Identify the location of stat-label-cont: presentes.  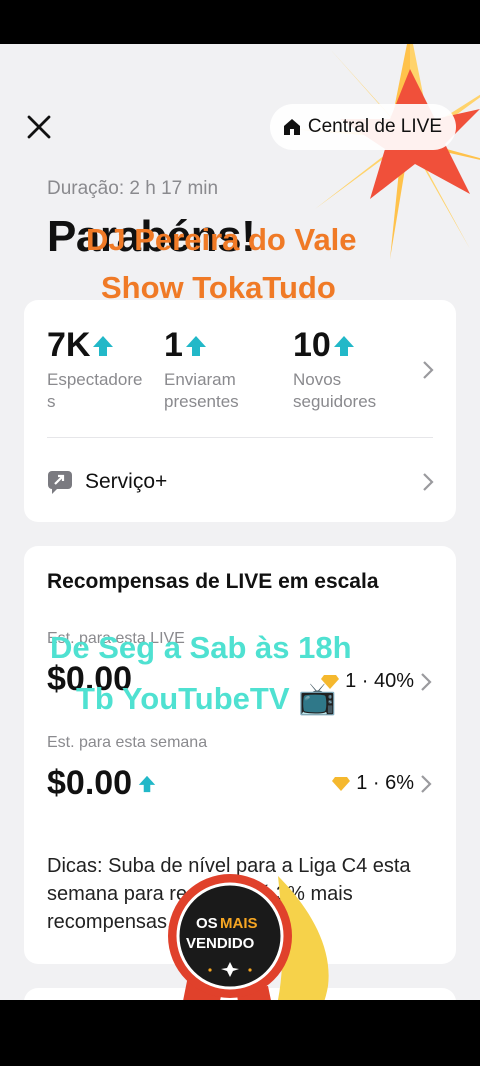
(201, 401).